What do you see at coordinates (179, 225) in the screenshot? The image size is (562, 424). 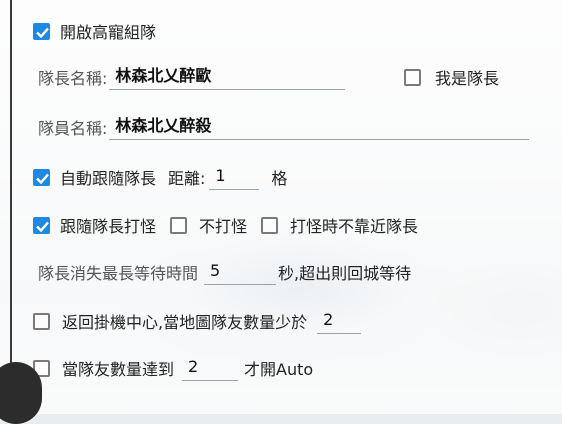 I see `no-fight-checkbox` at bounding box center [179, 225].